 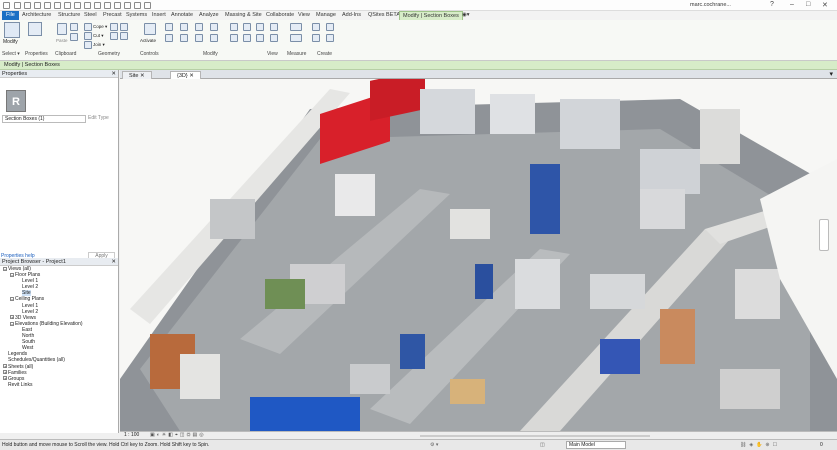 I want to click on redo-icon, so click(x=57, y=5).